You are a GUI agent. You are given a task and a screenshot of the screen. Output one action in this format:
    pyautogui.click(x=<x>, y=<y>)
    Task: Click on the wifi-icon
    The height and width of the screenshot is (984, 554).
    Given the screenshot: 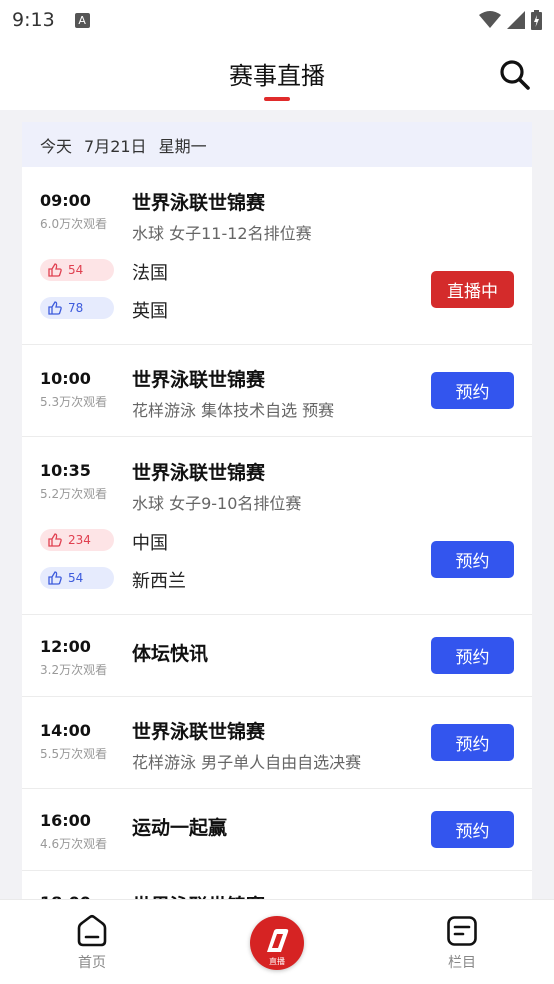 What is the action you would take?
    pyautogui.click(x=490, y=19)
    